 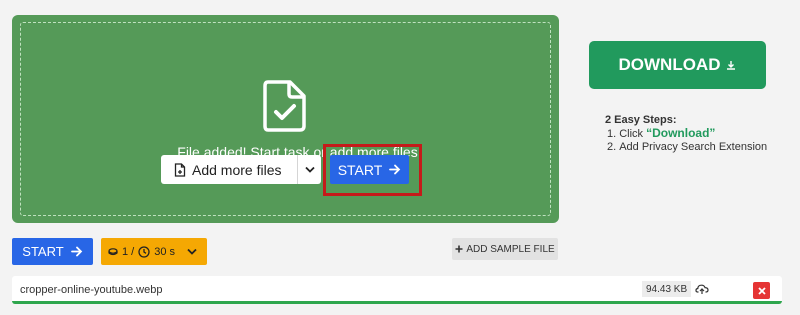 I want to click on step-number: 2., so click(x=612, y=147).